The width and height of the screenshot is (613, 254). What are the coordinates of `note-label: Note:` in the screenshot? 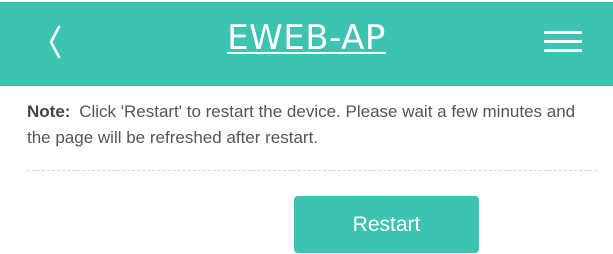 It's located at (49, 111).